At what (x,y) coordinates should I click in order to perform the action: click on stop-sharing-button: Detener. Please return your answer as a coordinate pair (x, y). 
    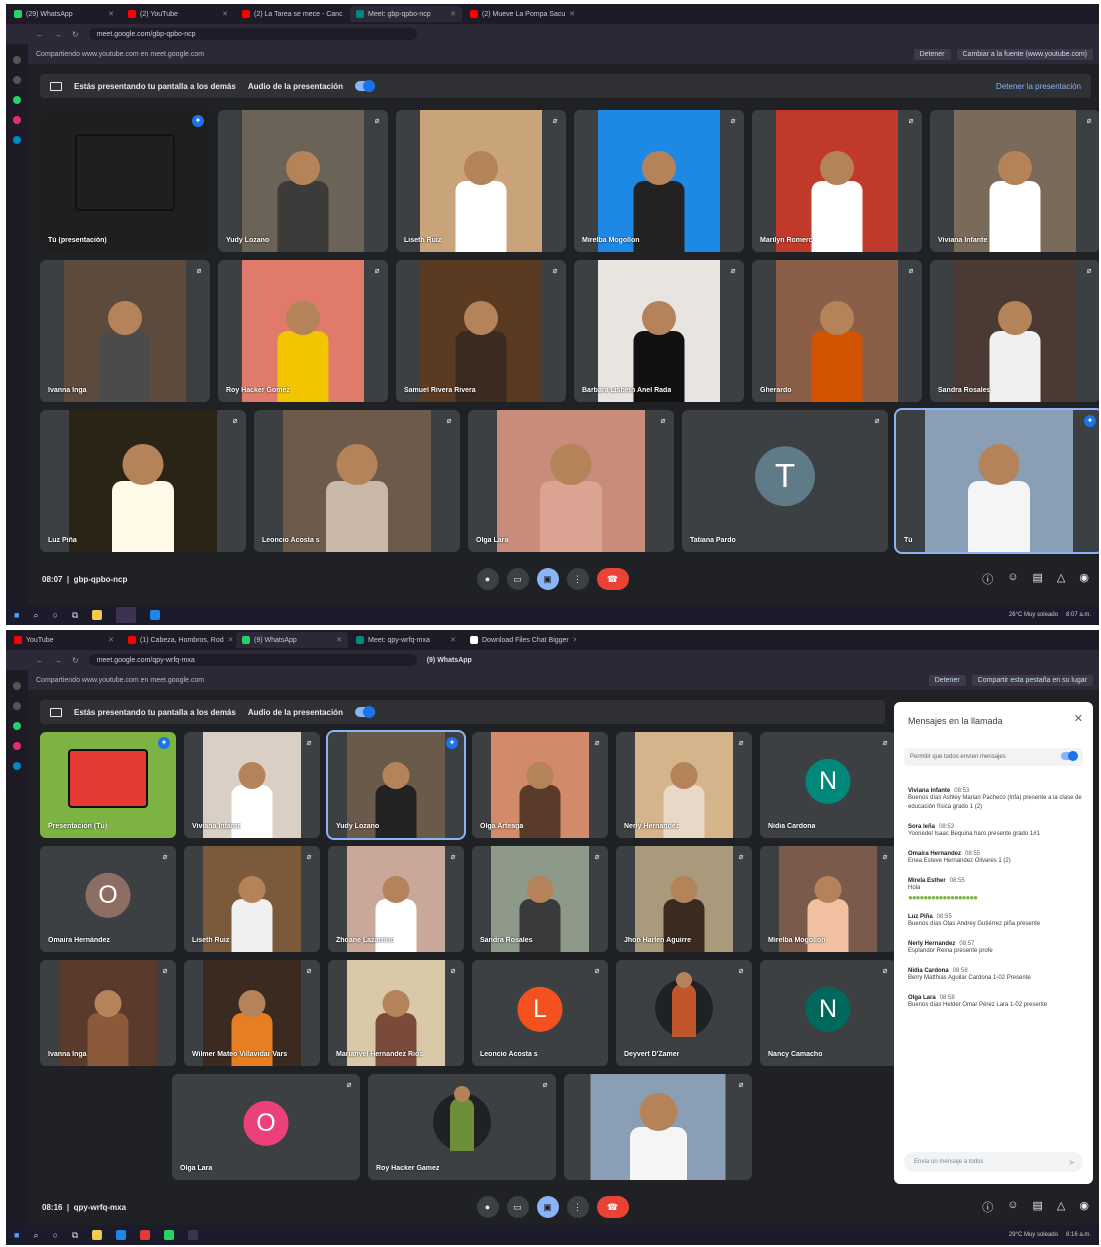
    Looking at the image, I should click on (932, 54).